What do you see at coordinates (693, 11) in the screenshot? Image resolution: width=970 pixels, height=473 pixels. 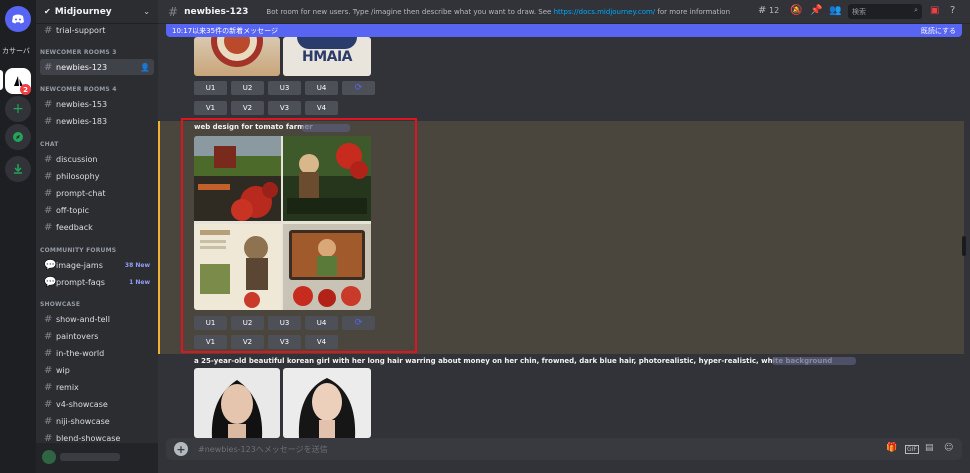 I see `topic-text-end: for more information` at bounding box center [693, 11].